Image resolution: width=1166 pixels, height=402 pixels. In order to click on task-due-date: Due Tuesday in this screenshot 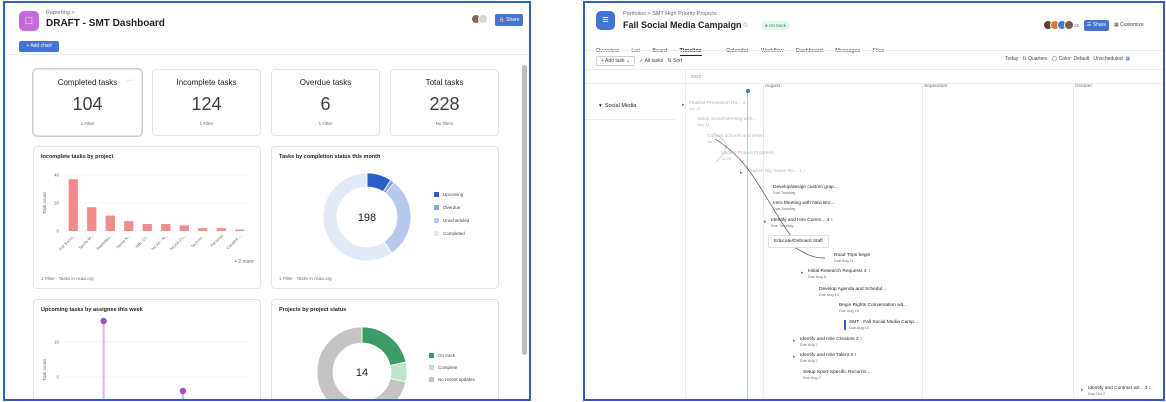, I will do `click(784, 193)`.